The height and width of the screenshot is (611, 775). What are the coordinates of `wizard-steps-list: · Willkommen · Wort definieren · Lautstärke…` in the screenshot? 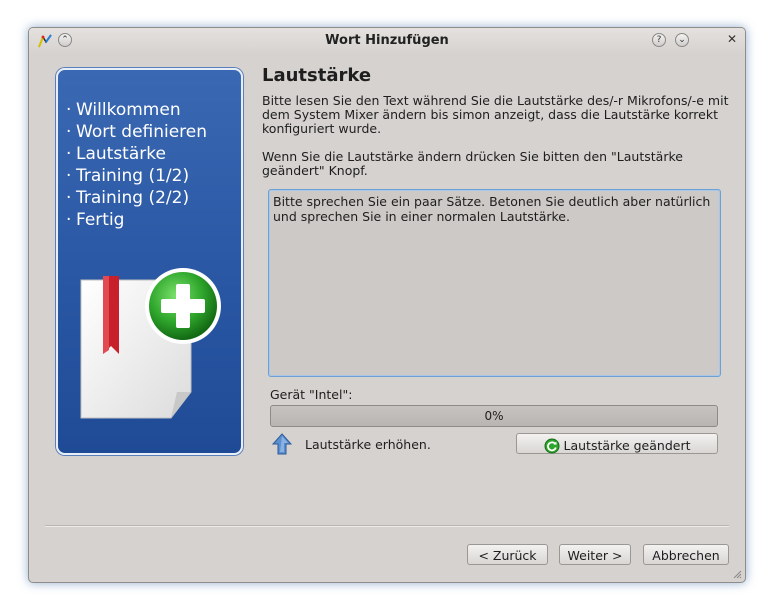 It's located at (136, 165).